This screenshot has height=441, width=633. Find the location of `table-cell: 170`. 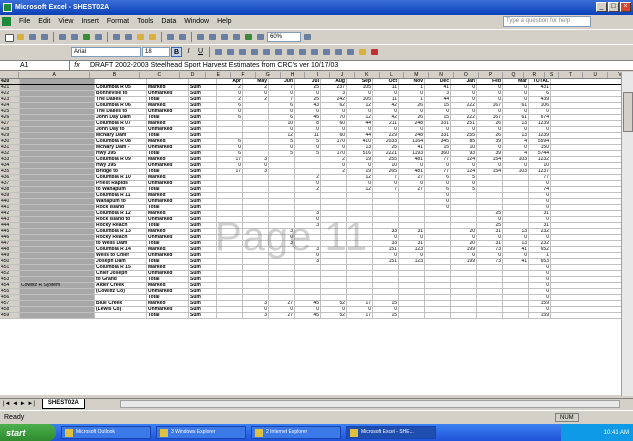

table-cell: 170 is located at coordinates (334, 153).